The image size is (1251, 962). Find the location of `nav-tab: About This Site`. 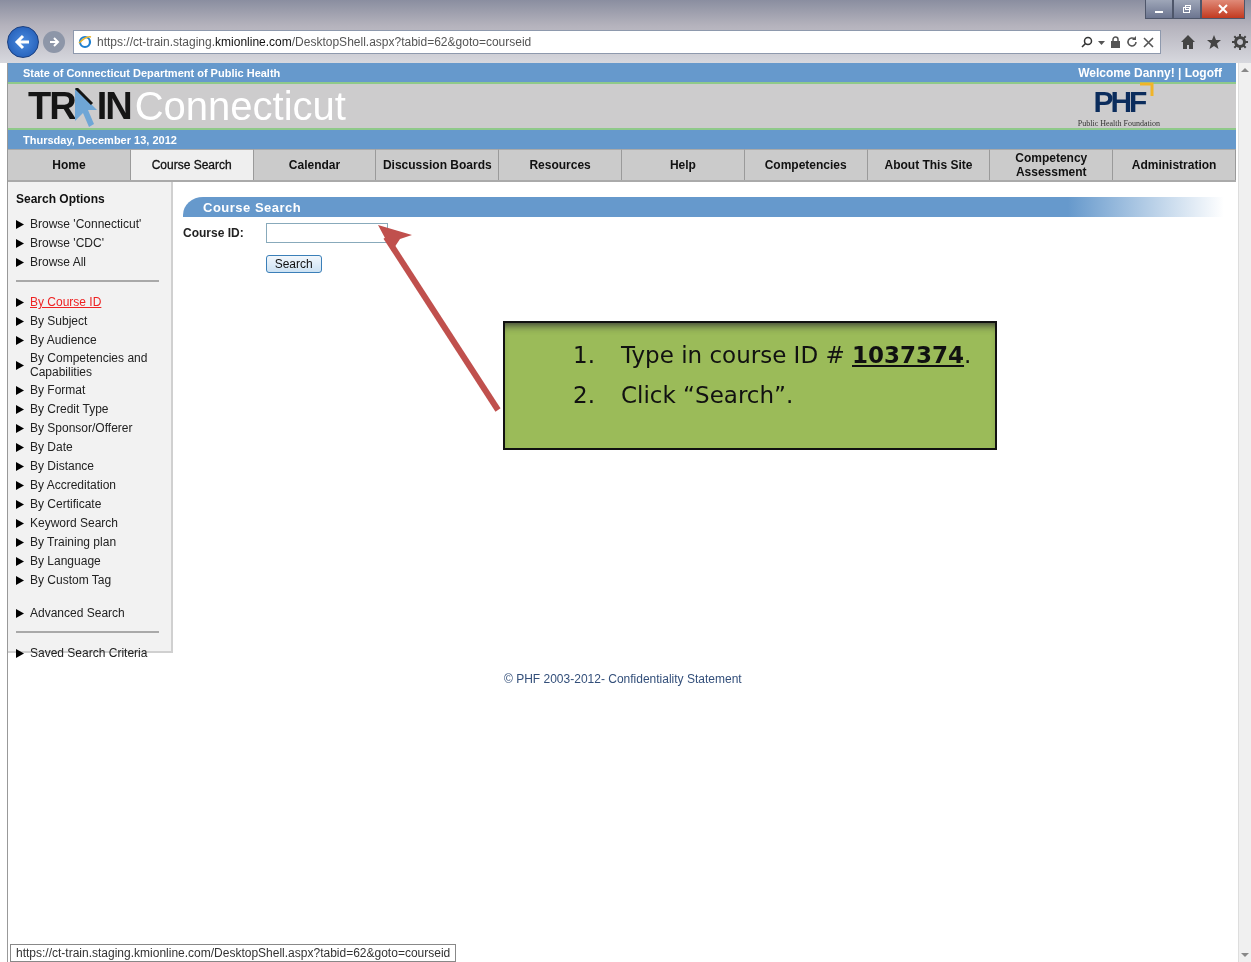

nav-tab: About This Site is located at coordinates (929, 164).